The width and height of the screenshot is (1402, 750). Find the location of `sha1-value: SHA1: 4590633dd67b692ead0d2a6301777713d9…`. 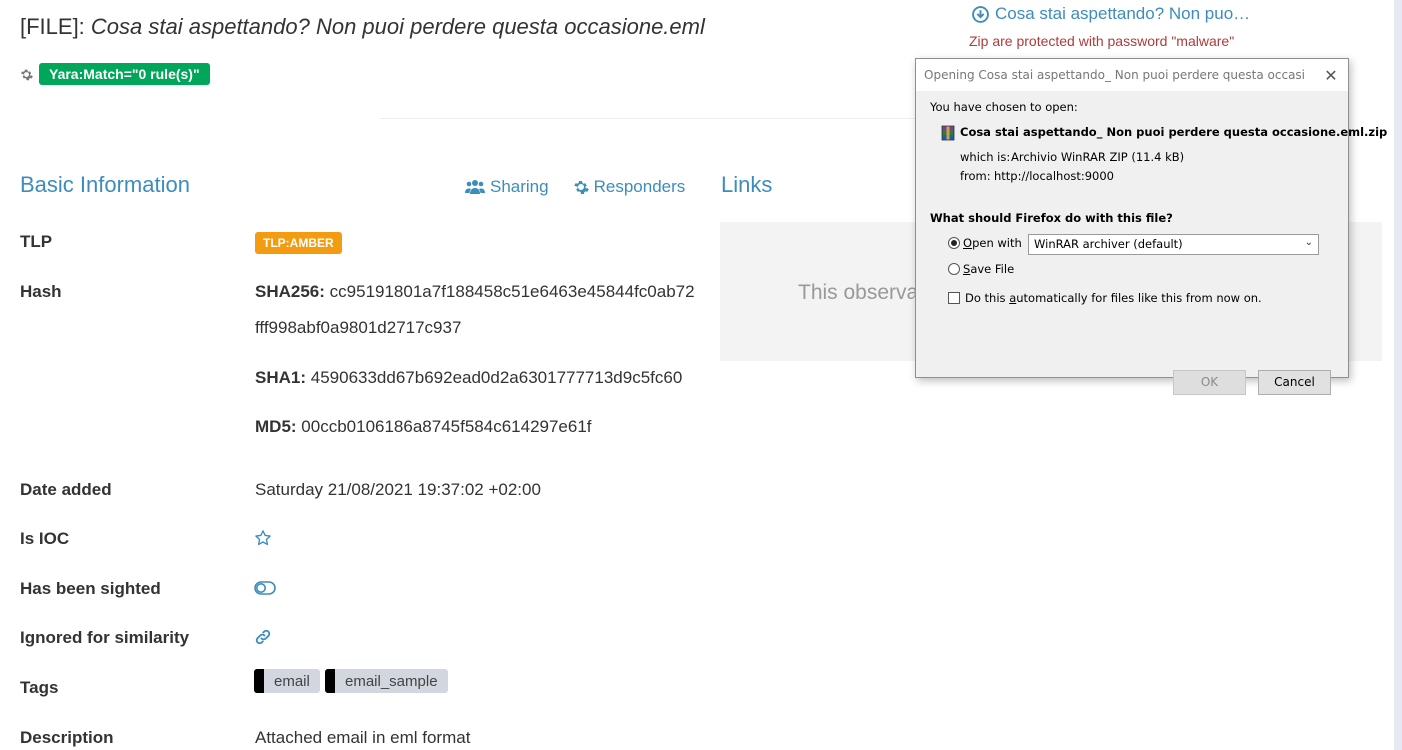

sha1-value: SHA1: 4590633dd67b692ead0d2a6301777713d9… is located at coordinates (468, 378).